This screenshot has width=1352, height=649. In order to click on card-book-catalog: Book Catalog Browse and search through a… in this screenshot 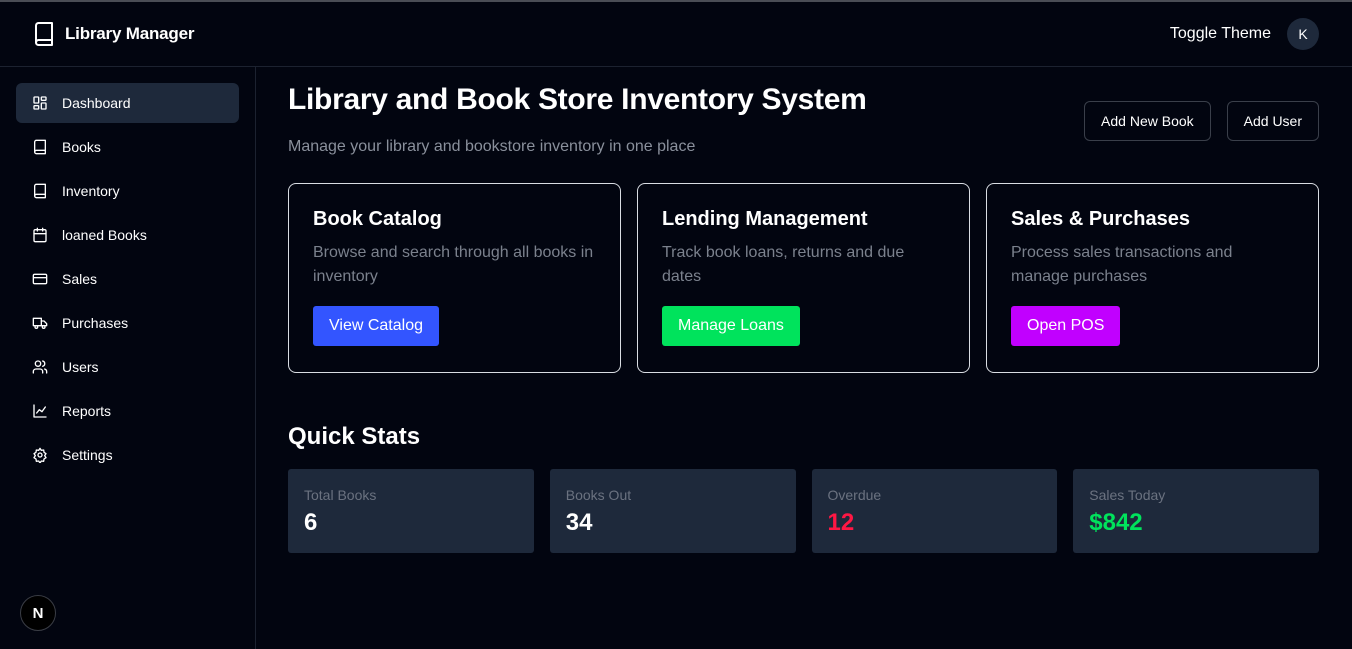, I will do `click(454, 278)`.